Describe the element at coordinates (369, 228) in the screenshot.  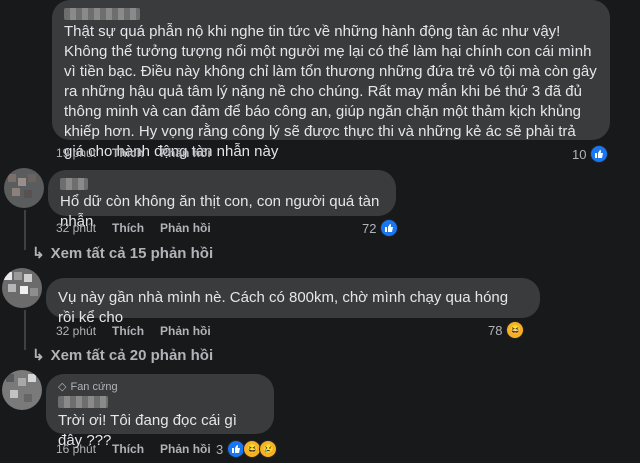
I see `reaction-count: 72` at that location.